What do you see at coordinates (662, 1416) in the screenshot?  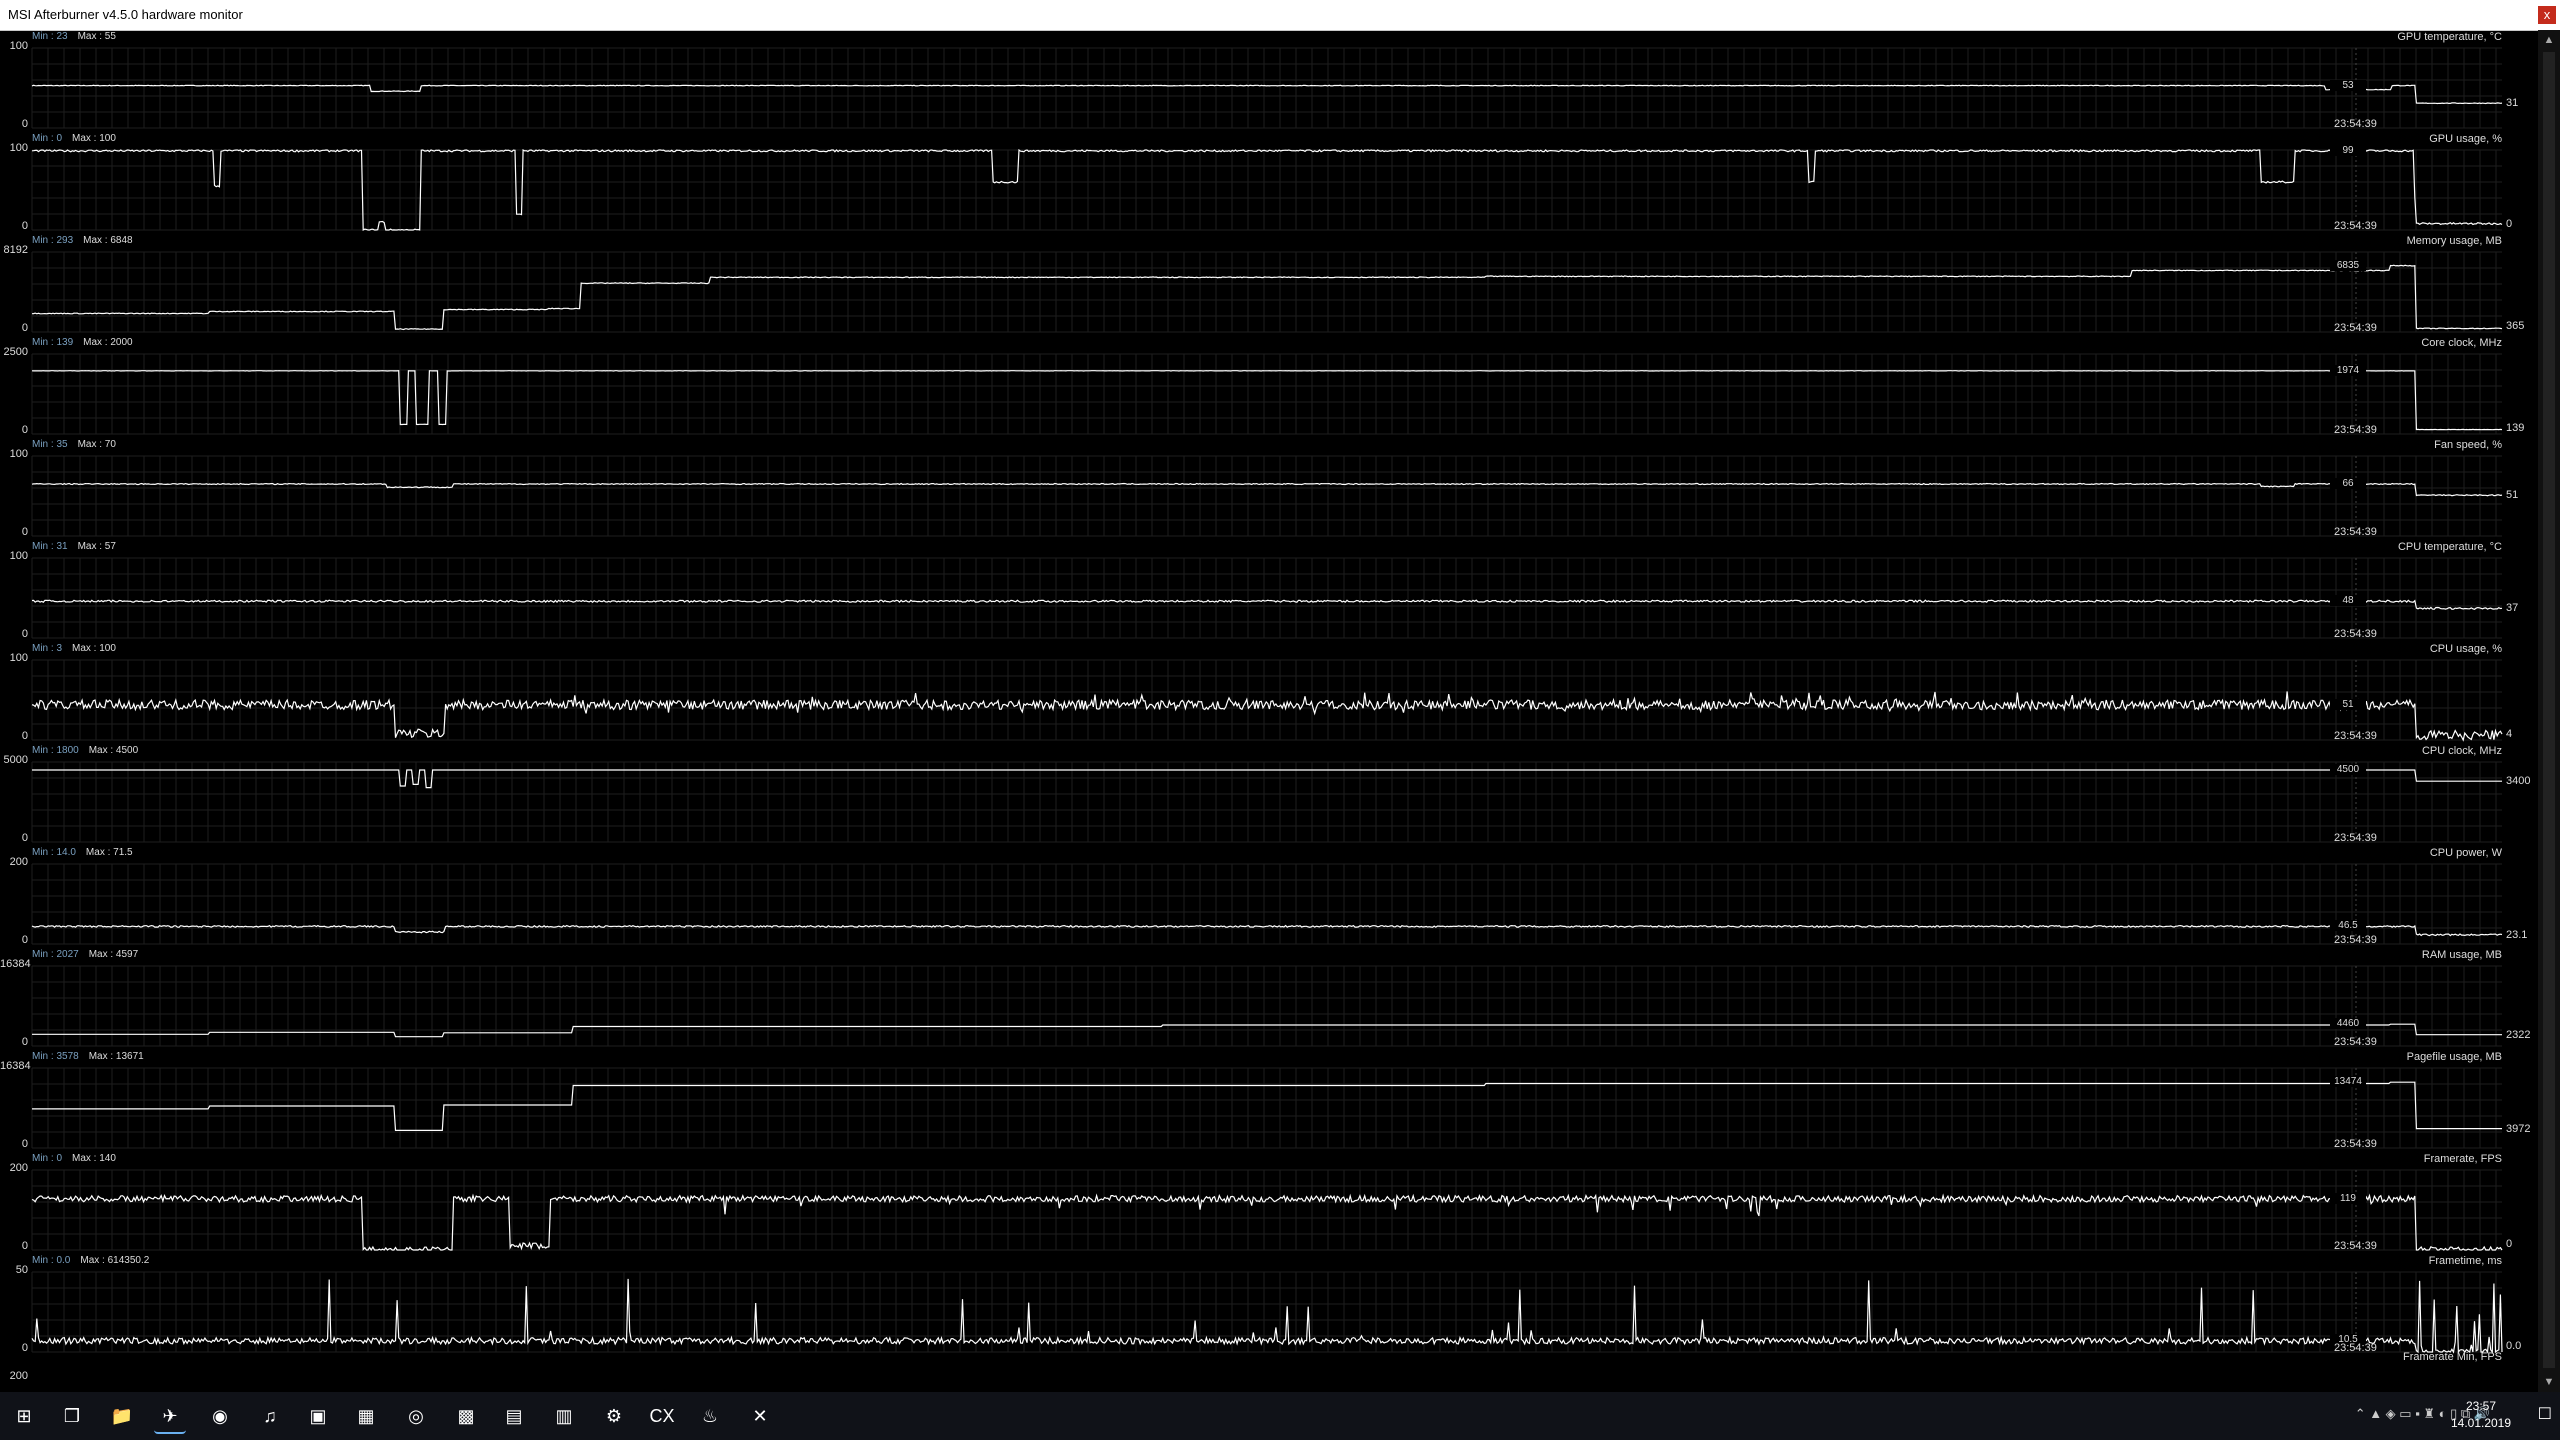 I see `cx-icon: CX` at bounding box center [662, 1416].